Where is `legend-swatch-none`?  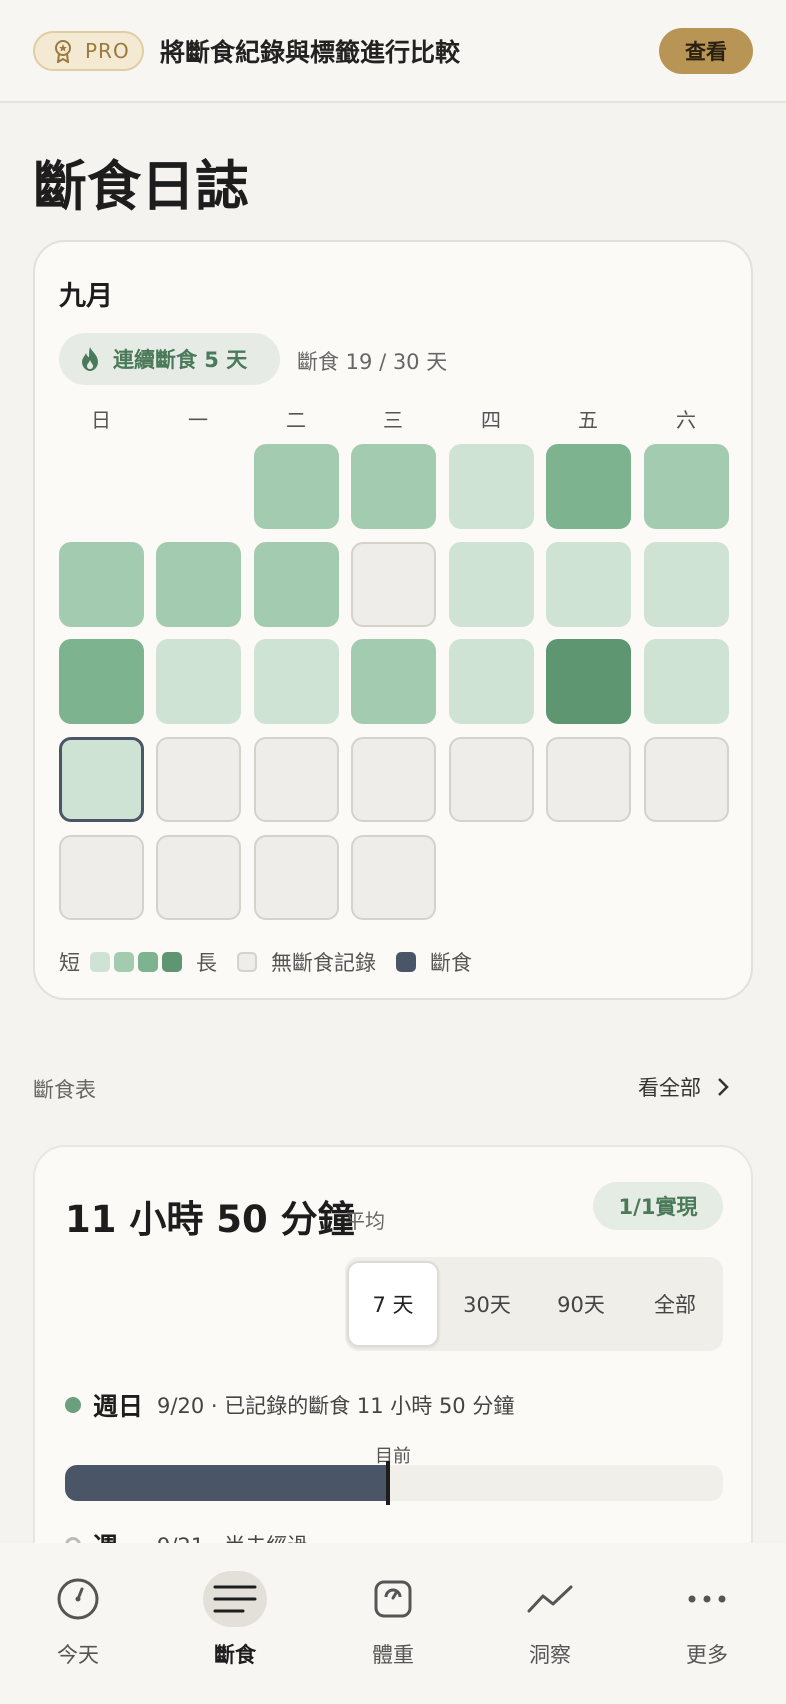
legend-swatch-none is located at coordinates (247, 962).